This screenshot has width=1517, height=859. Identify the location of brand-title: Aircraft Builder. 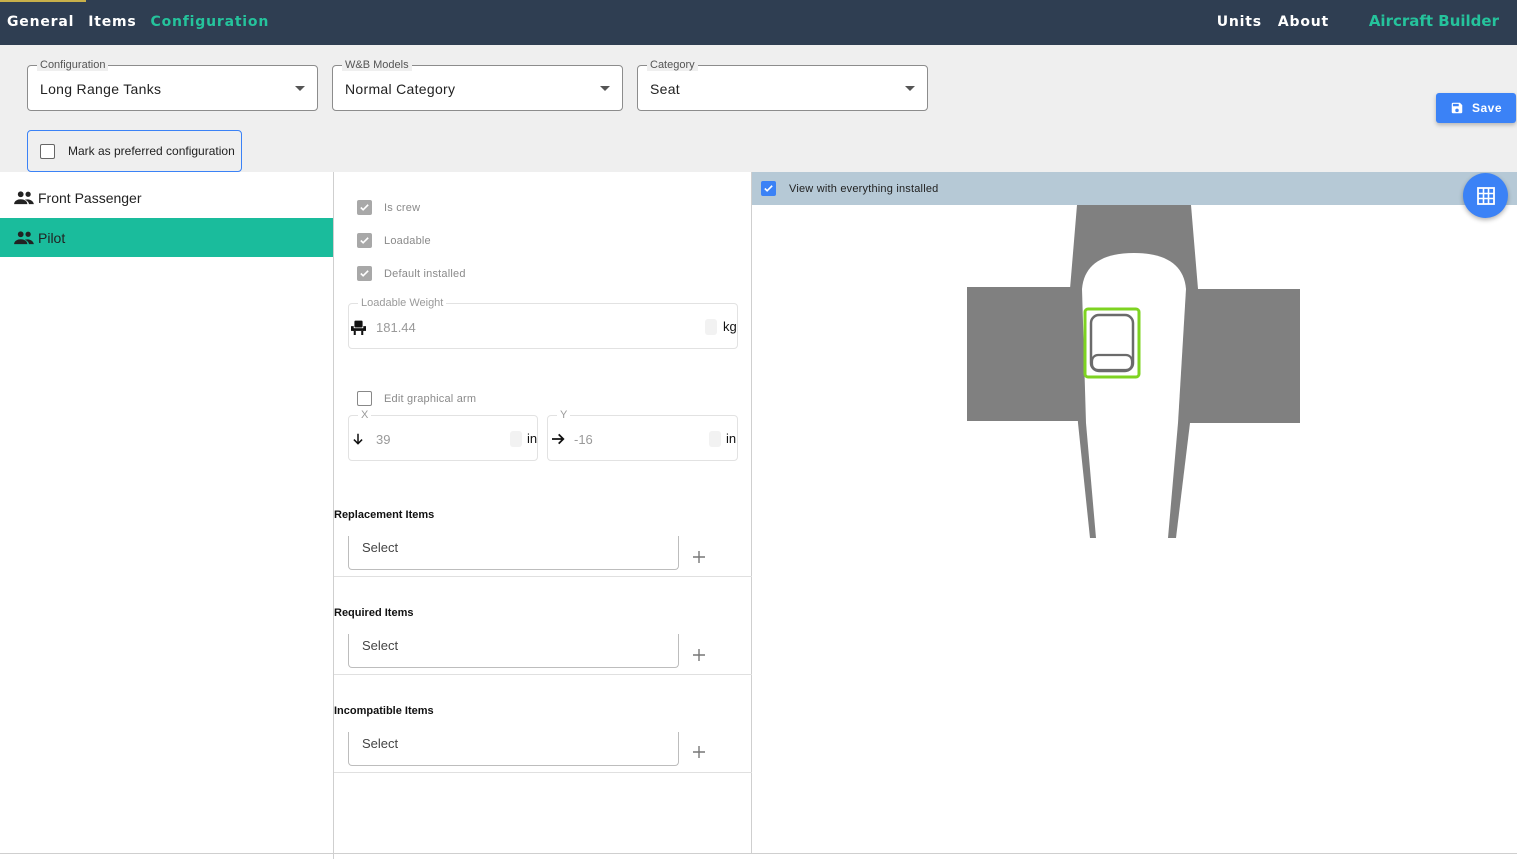
(1434, 21).